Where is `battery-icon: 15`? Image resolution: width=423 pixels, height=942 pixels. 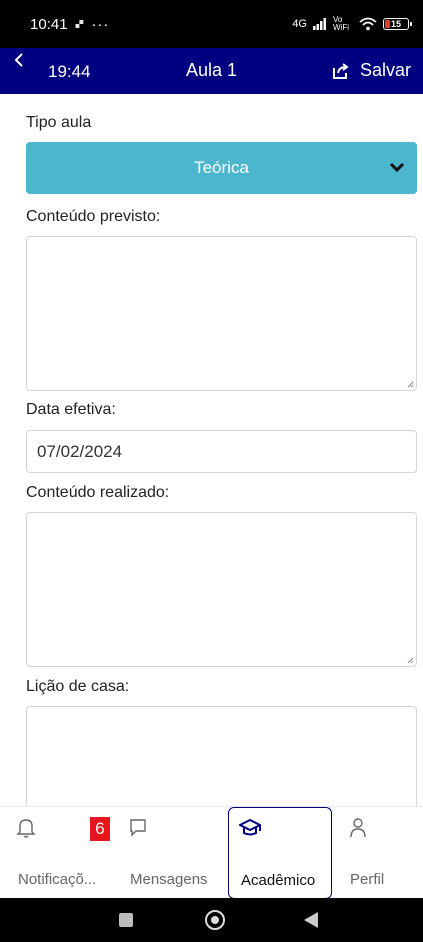
battery-icon: 15 is located at coordinates (397, 24).